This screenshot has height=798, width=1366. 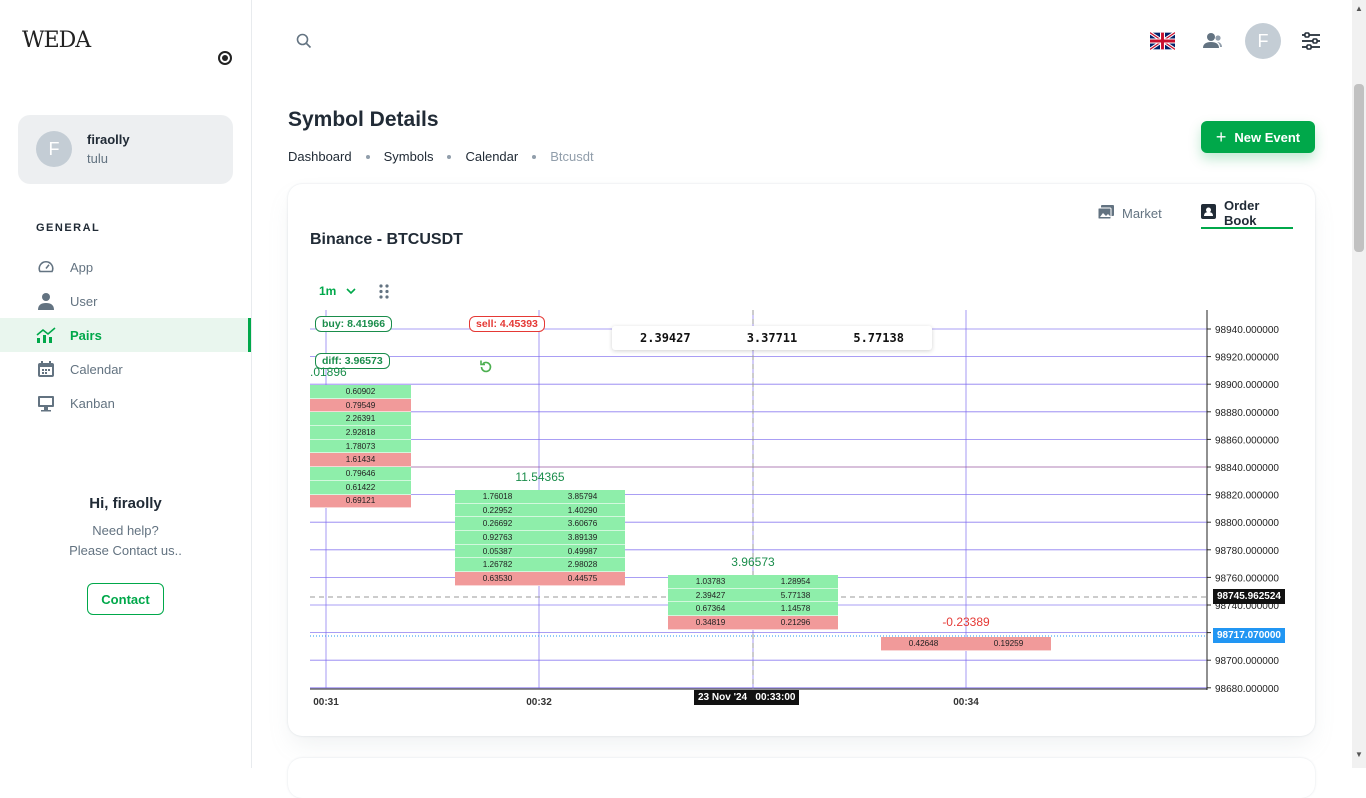 What do you see at coordinates (491, 156) in the screenshot?
I see `breadcrumb-calendar: Calendar` at bounding box center [491, 156].